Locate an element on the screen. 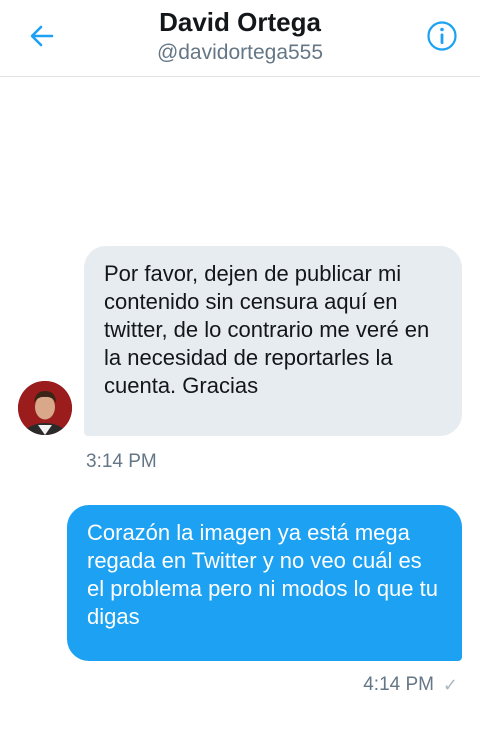  conversation-header: David Ortega @davidortega555 is located at coordinates (240, 38).